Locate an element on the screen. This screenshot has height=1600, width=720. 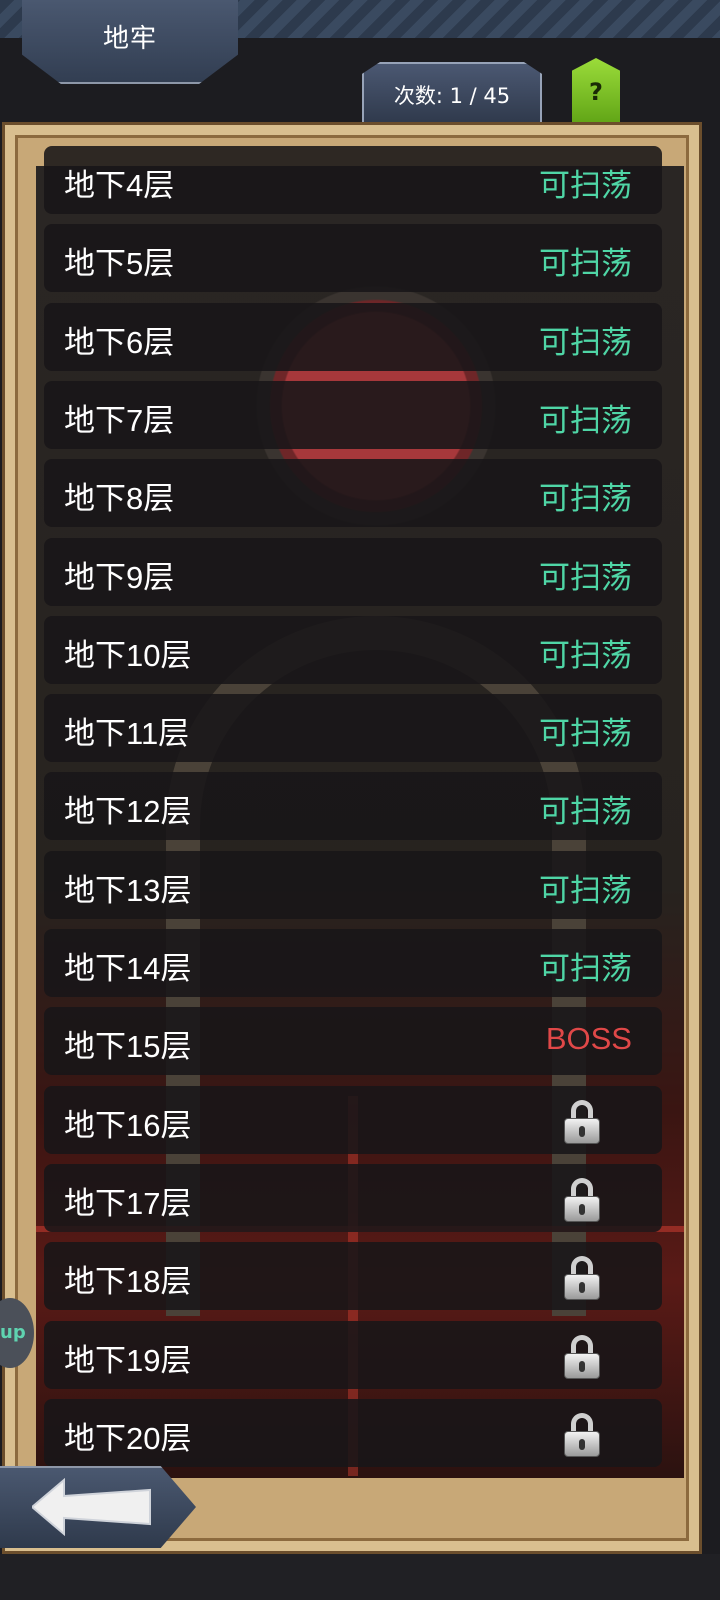
floor-row: 地下18层 is located at coordinates (353, 1276).